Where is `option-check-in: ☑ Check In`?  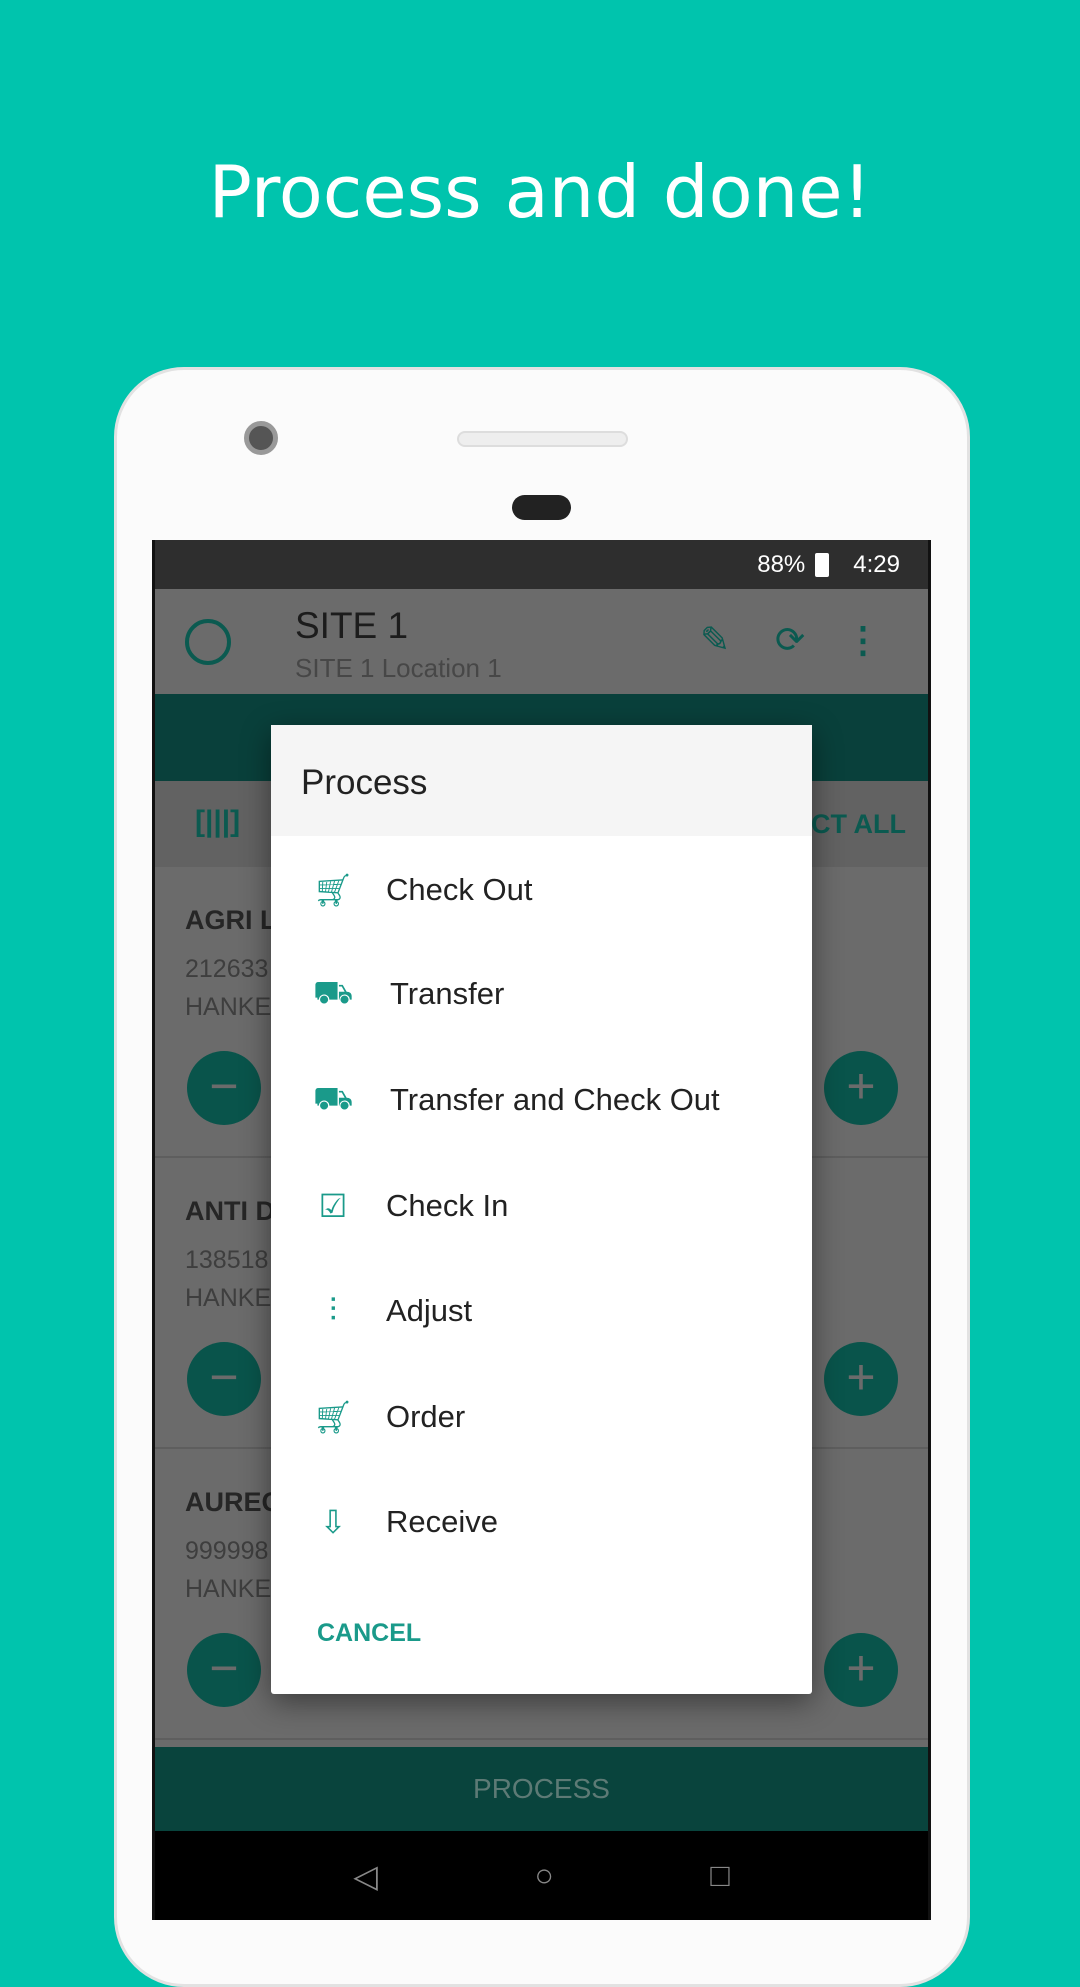
option-check-in: ☑ Check In is located at coordinates (541, 1206).